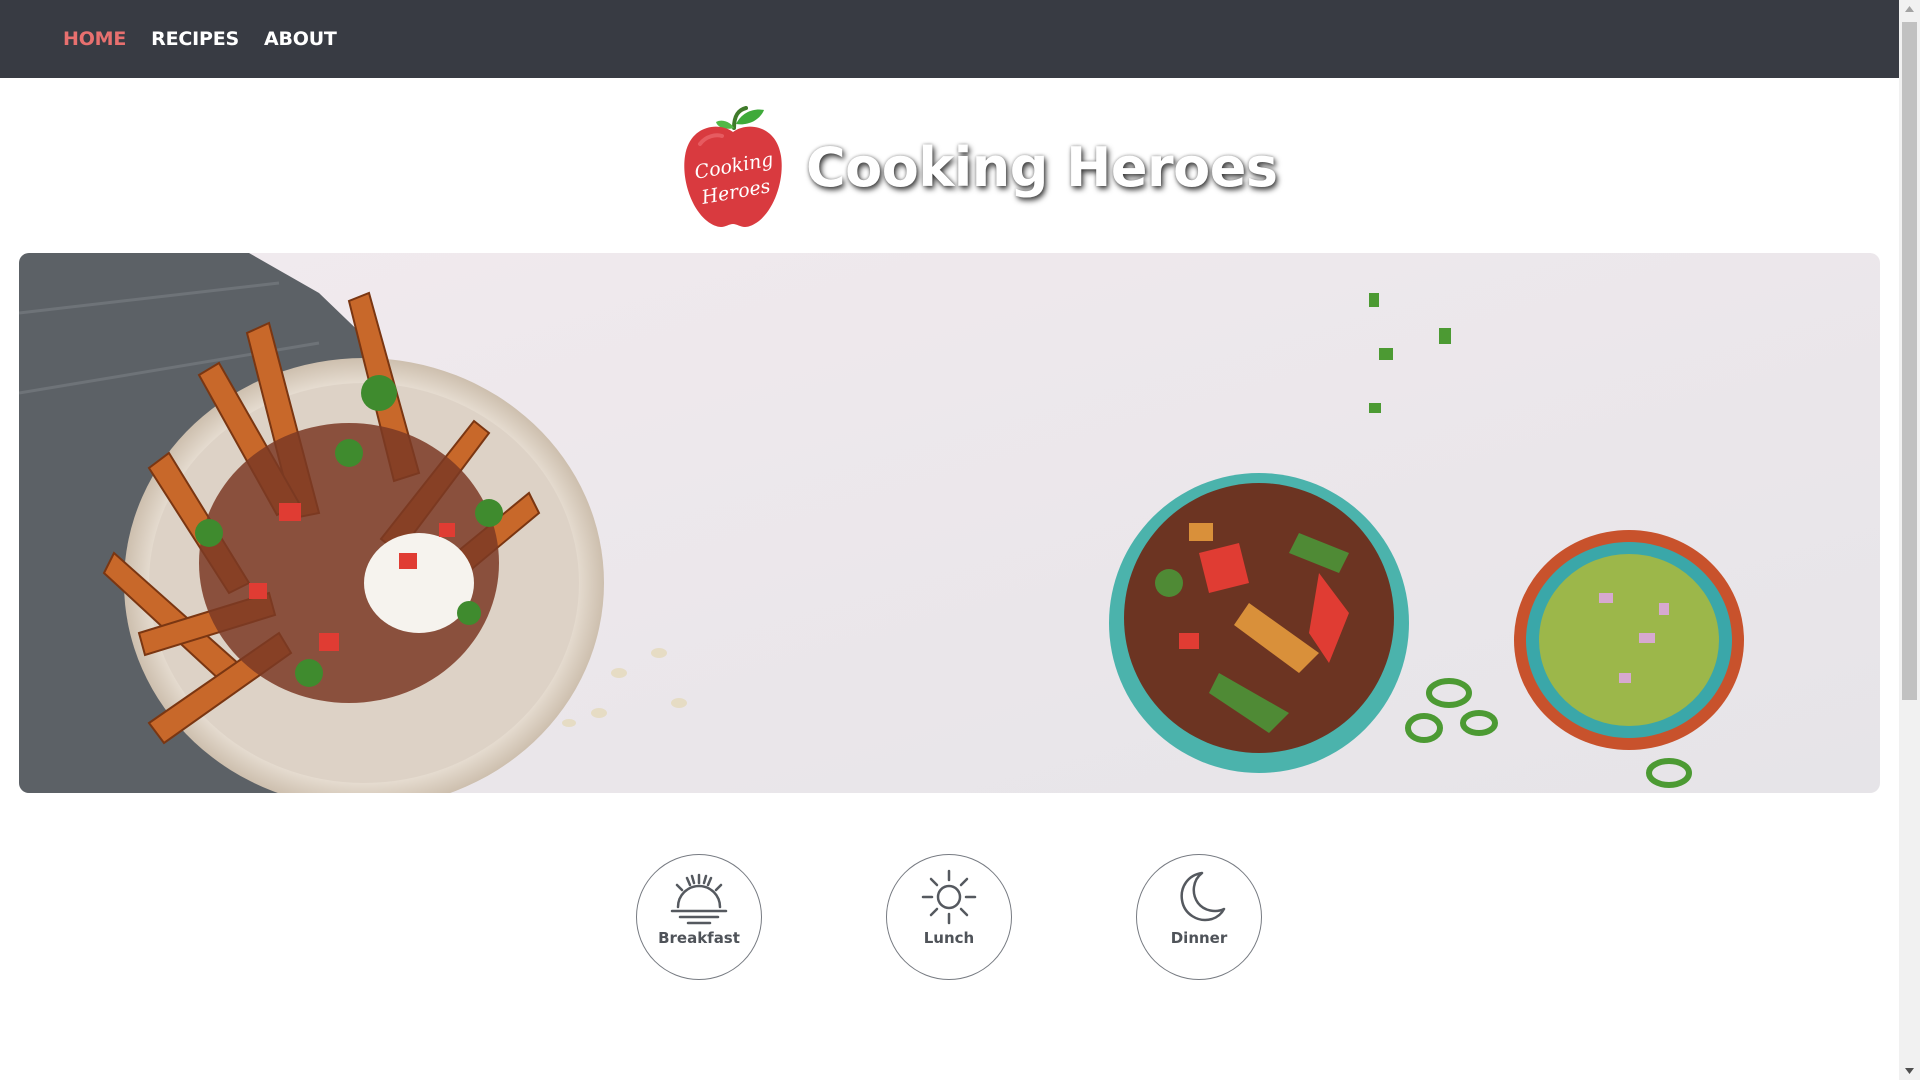 This screenshot has height=1080, width=1920. I want to click on dinner-button: Dinner, so click(1199, 917).